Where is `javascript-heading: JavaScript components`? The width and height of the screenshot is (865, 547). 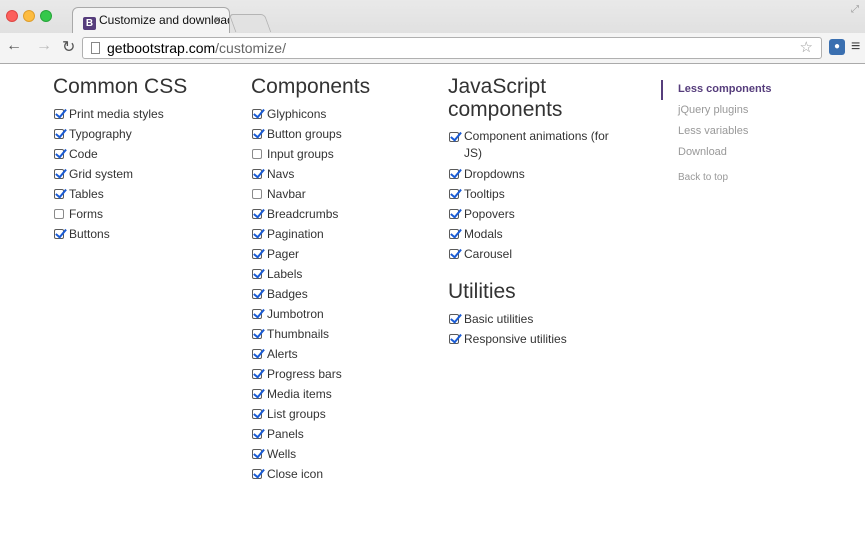 javascript-heading: JavaScript components is located at coordinates (530, 98).